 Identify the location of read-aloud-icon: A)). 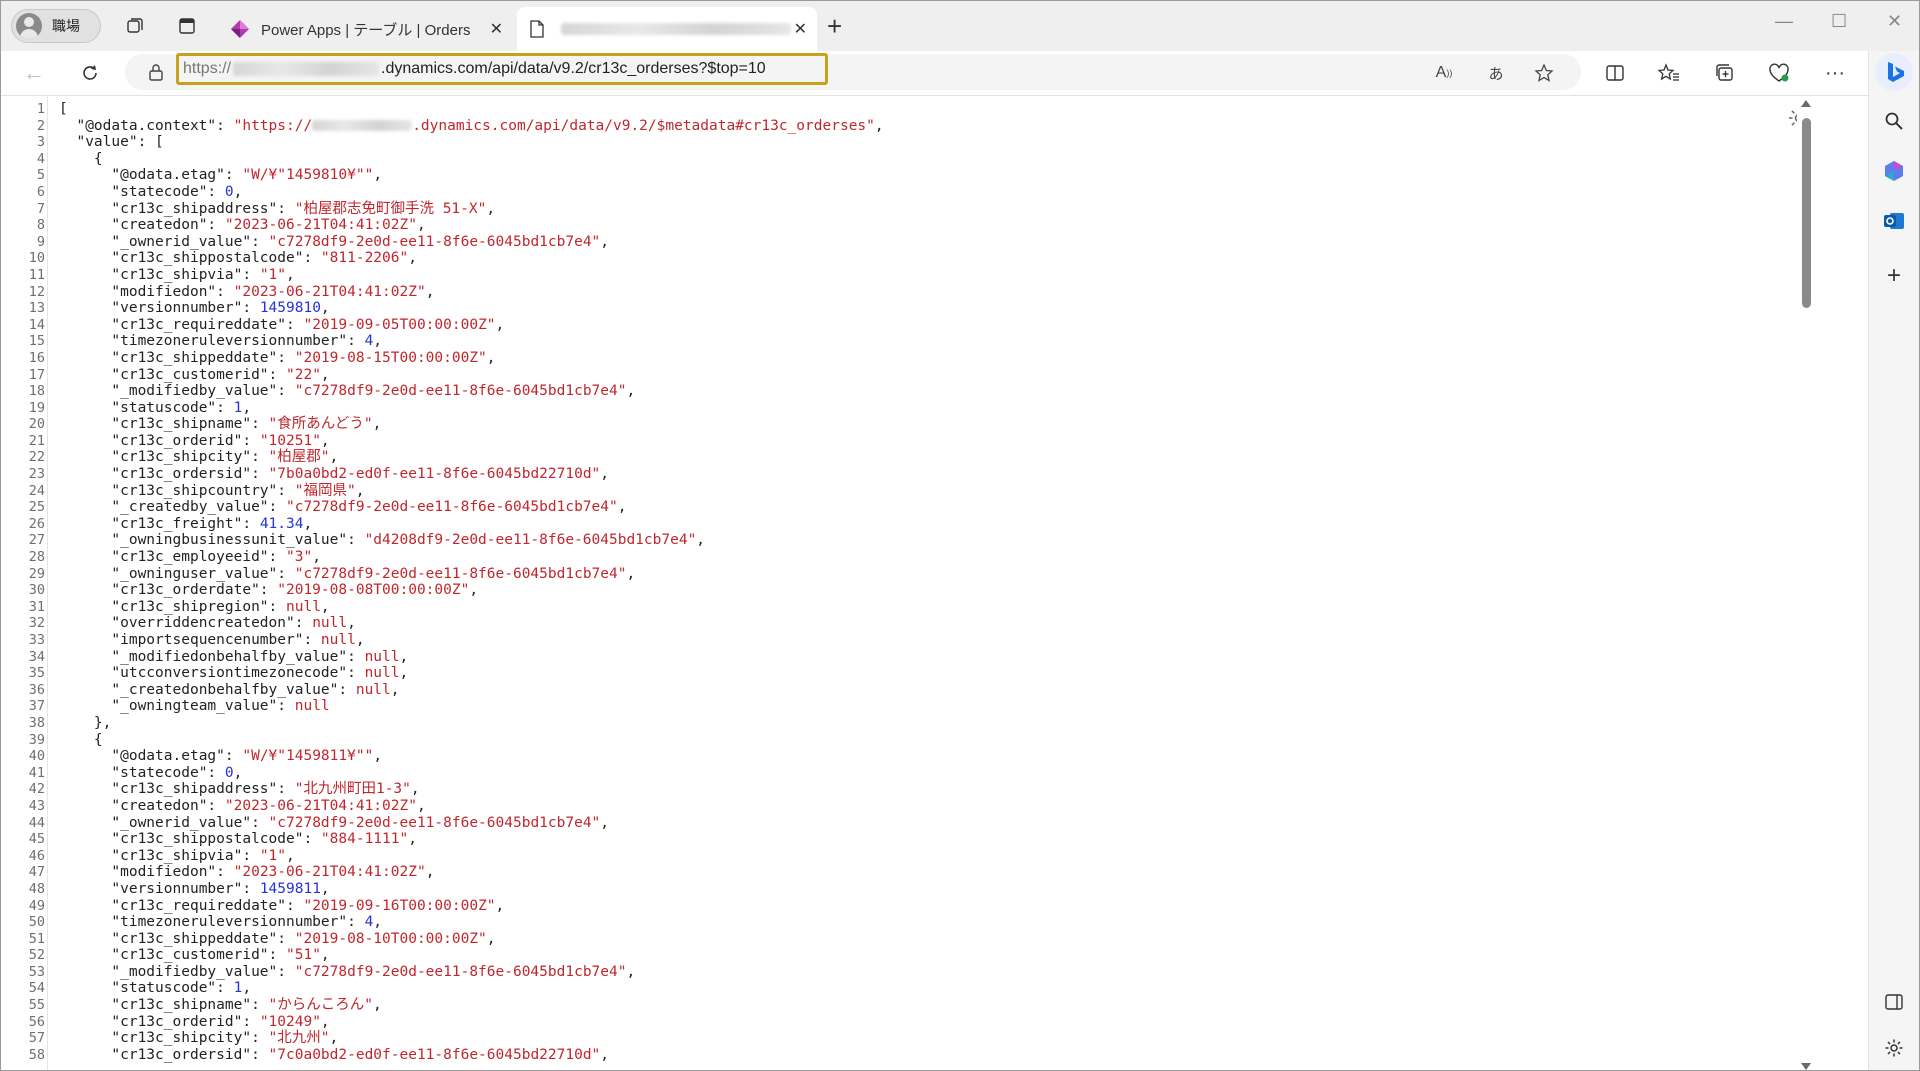
(1444, 73).